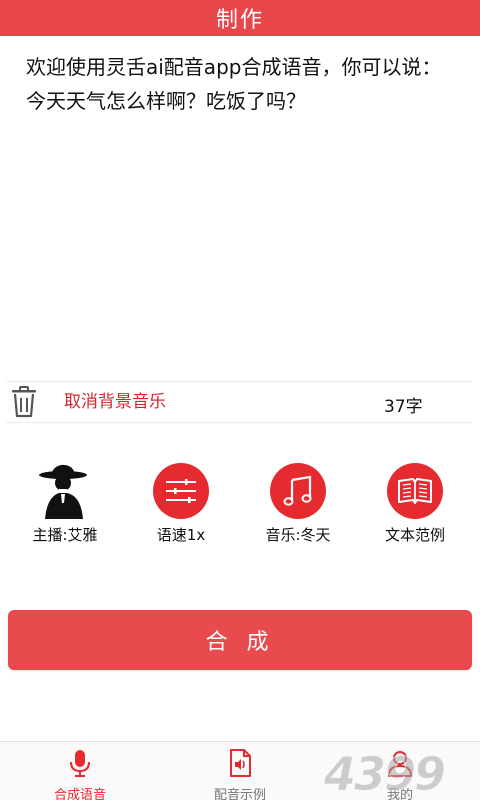 This screenshot has height=800, width=480. I want to click on text-sample-selector: 文本范例, so click(415, 504).